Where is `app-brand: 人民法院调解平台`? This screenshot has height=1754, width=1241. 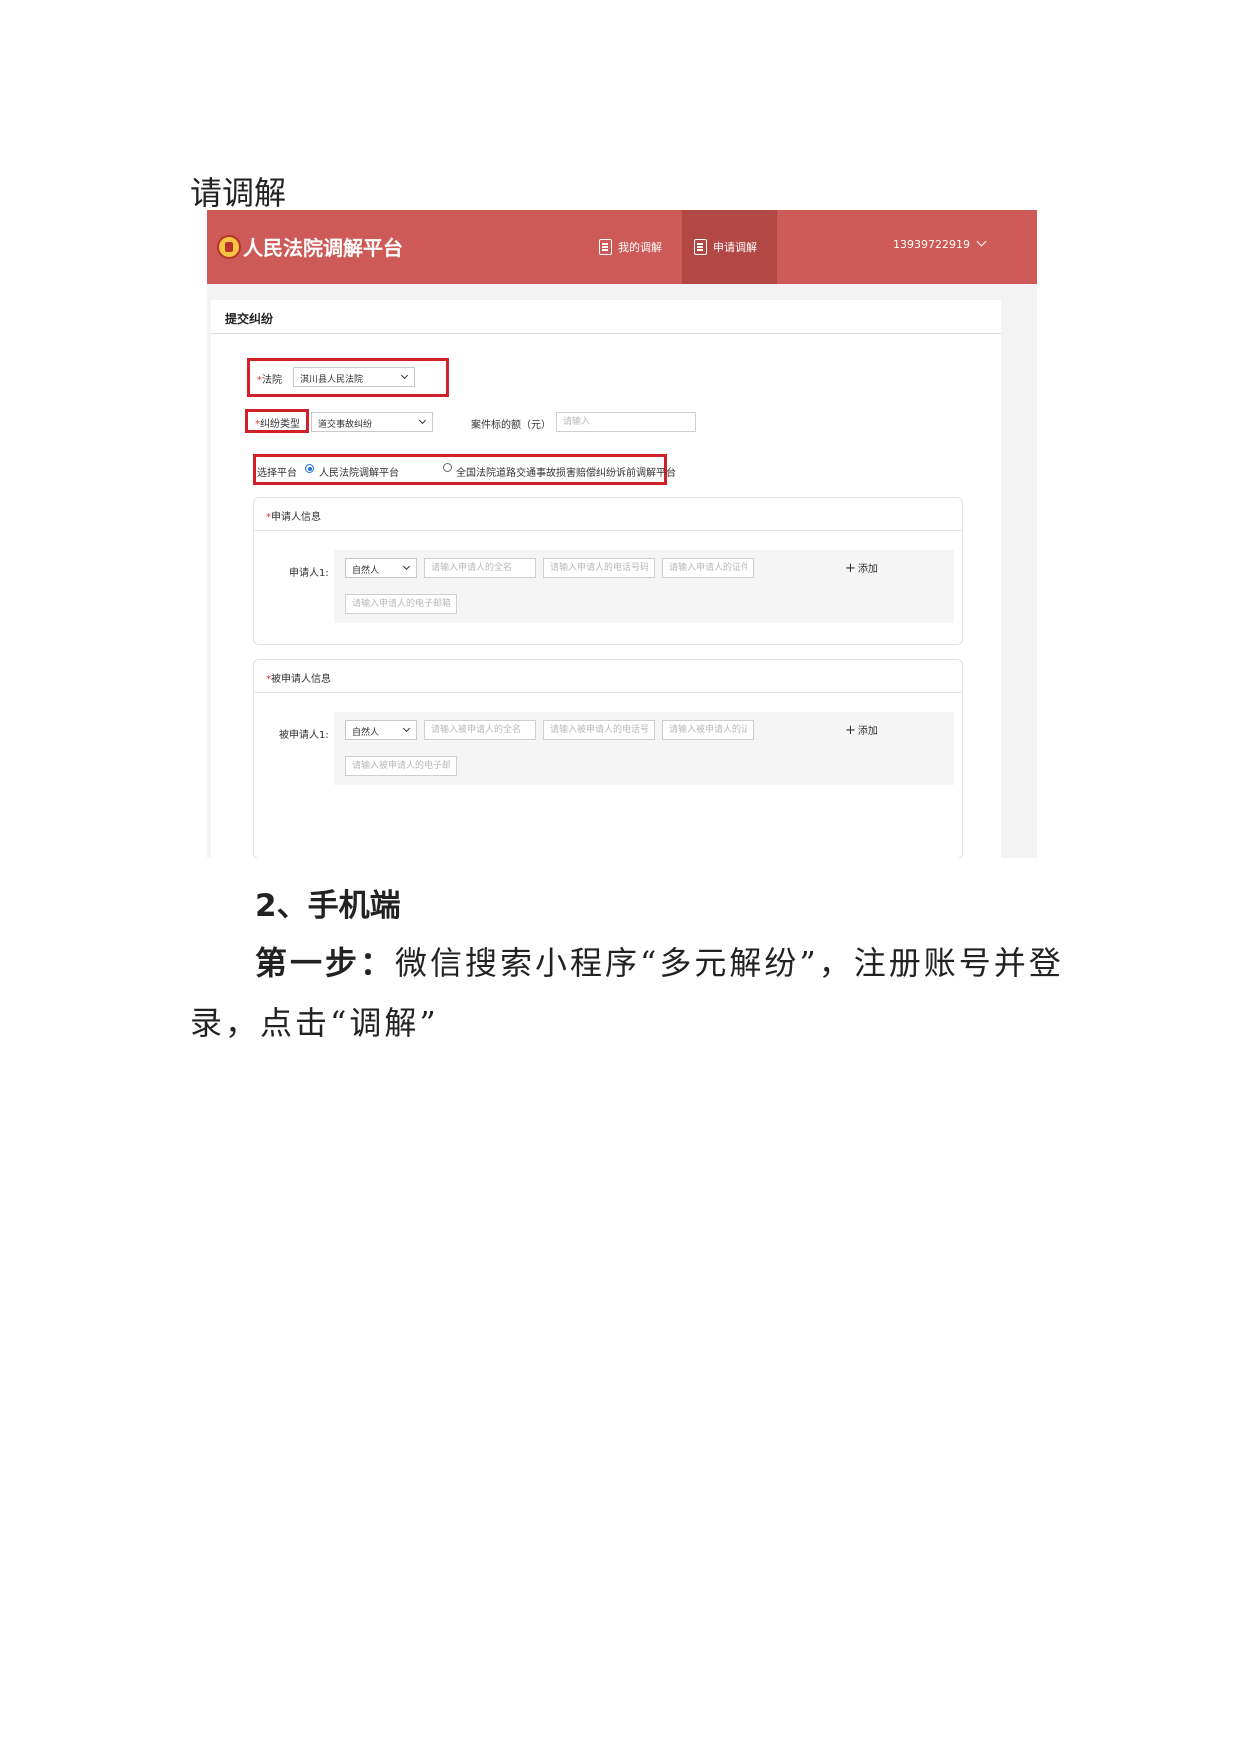 app-brand: 人民法院调解平台 is located at coordinates (323, 246).